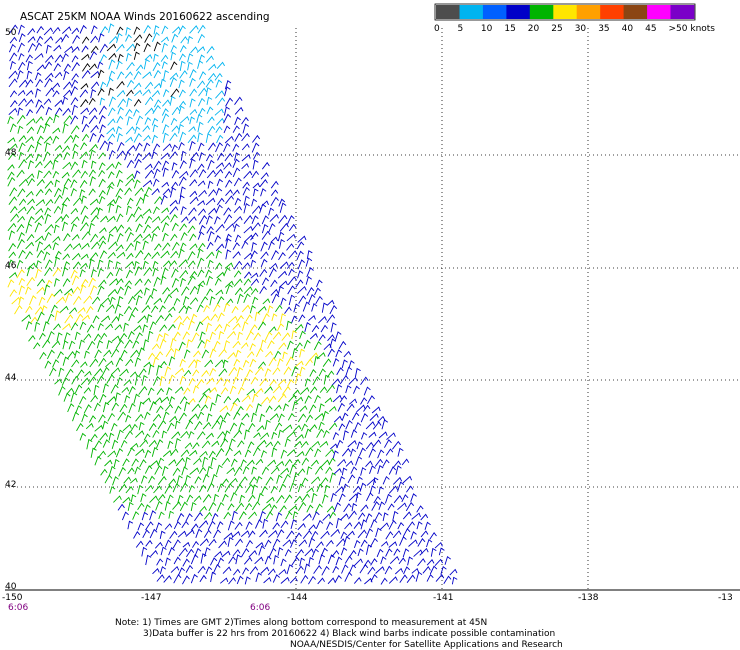  I want to click on legend-swatch, so click(588, 12).